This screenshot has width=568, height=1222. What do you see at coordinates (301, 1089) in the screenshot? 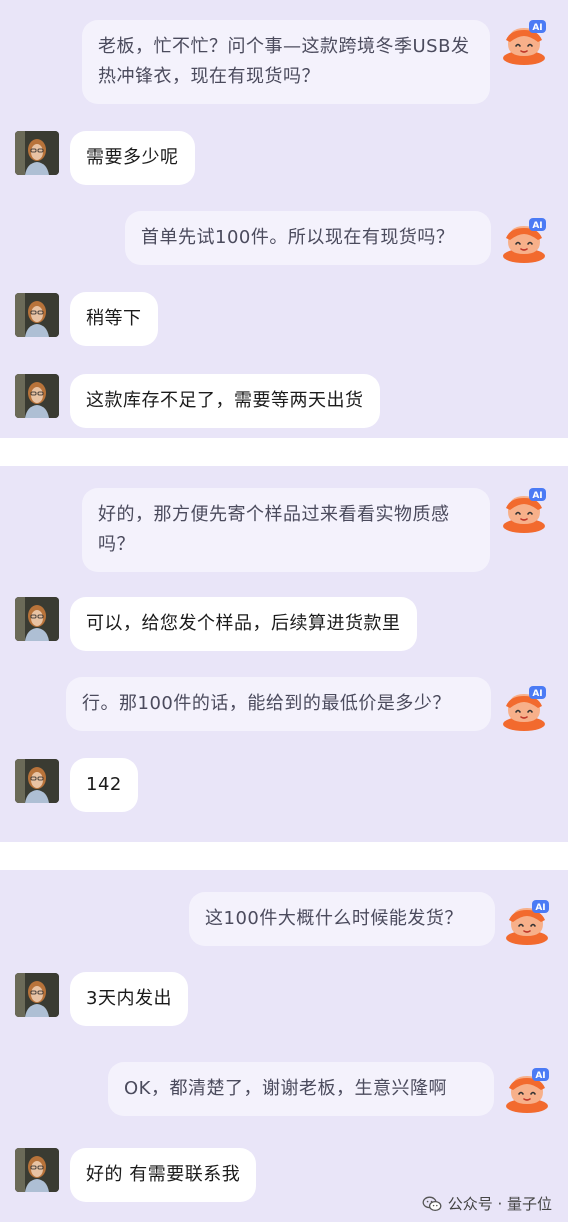
I see `ai-message-bubble: OK，都清楚了，谢谢老板，生意兴隆啊` at bounding box center [301, 1089].